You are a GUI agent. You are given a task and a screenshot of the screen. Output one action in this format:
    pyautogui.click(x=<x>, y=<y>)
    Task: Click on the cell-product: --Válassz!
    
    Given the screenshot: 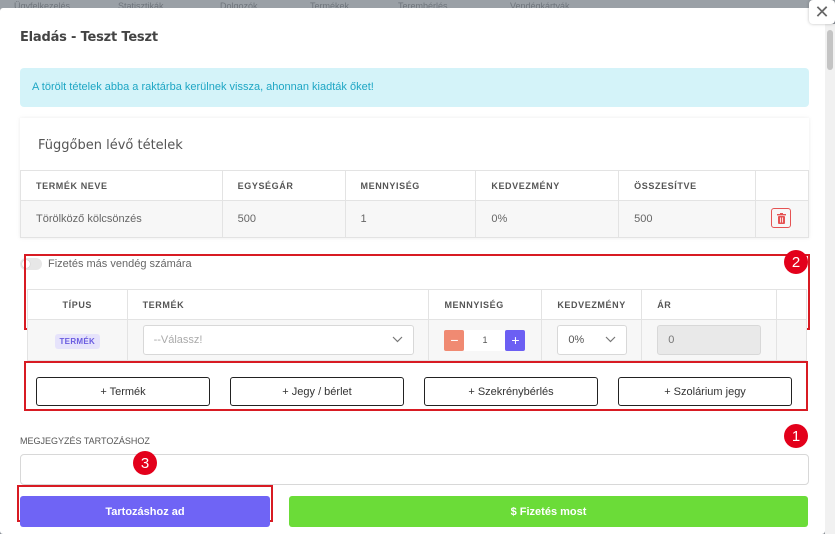 What is the action you would take?
    pyautogui.click(x=278, y=340)
    